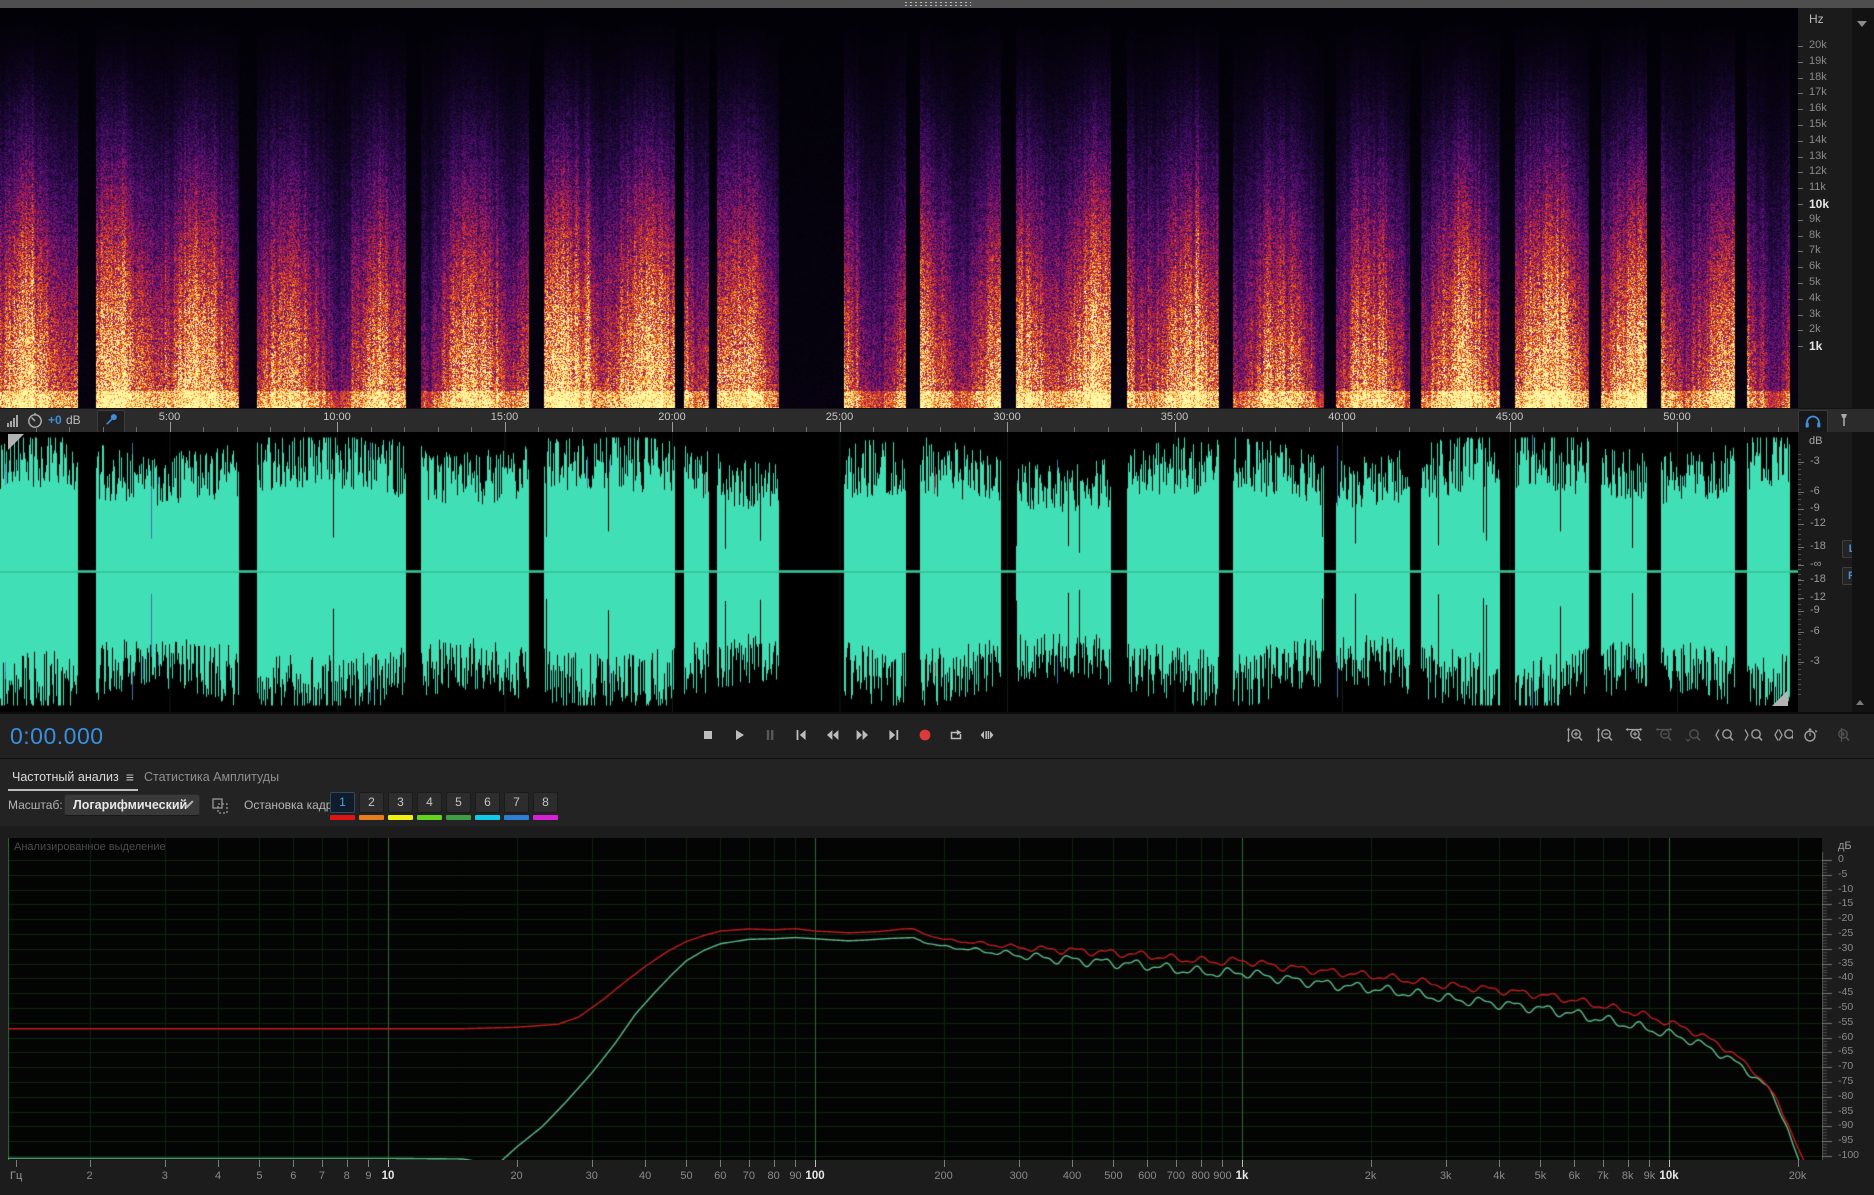 The image size is (1874, 1195). I want to click on hold-frame-8: 8, so click(545, 806).